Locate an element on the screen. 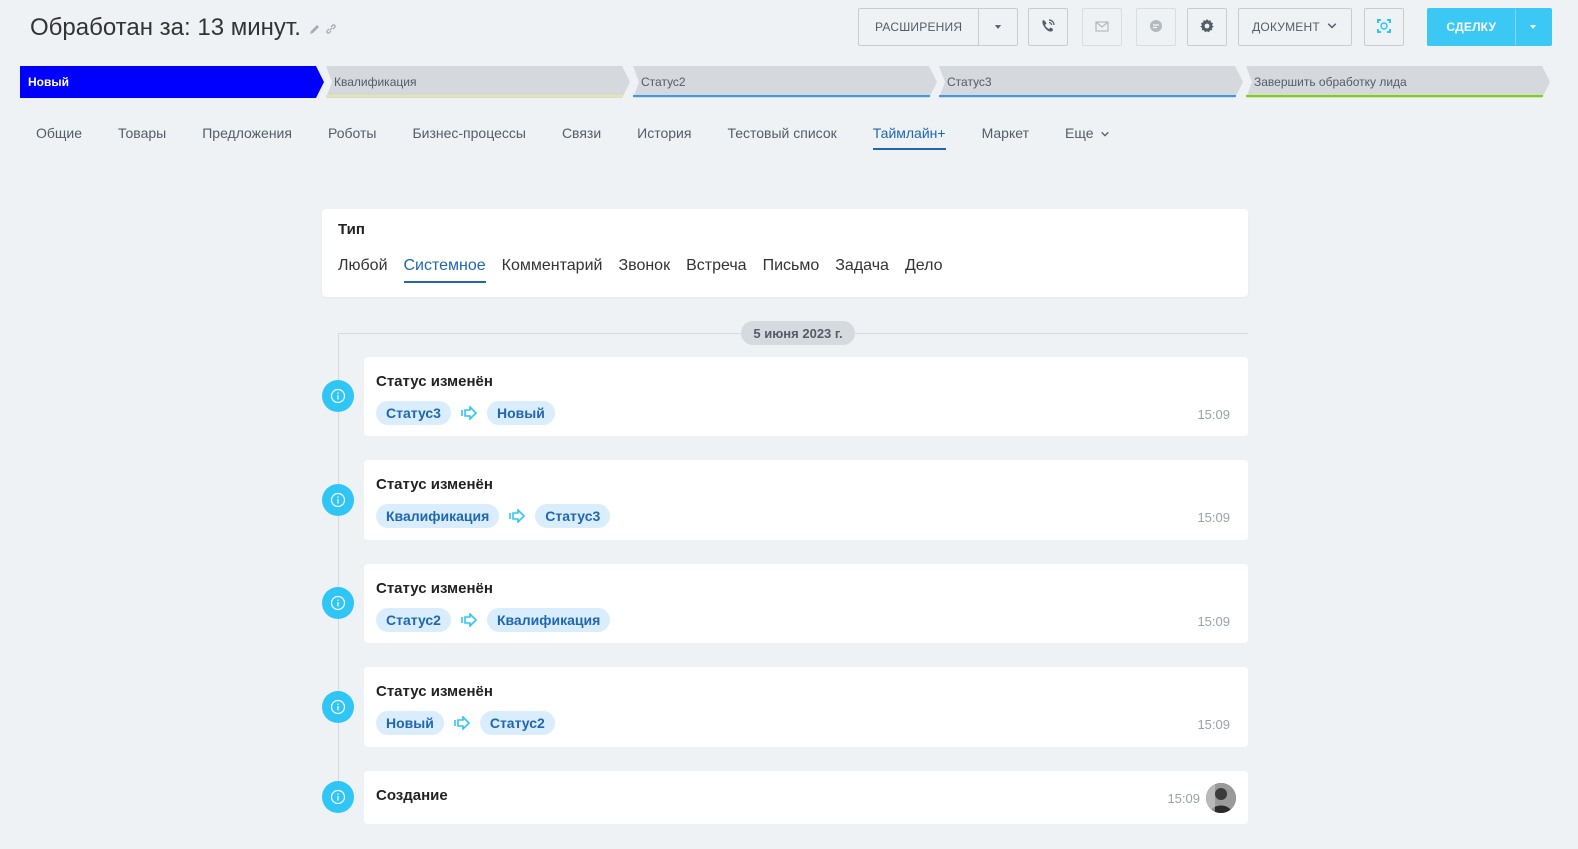  mail-icon is located at coordinates (1102, 27).